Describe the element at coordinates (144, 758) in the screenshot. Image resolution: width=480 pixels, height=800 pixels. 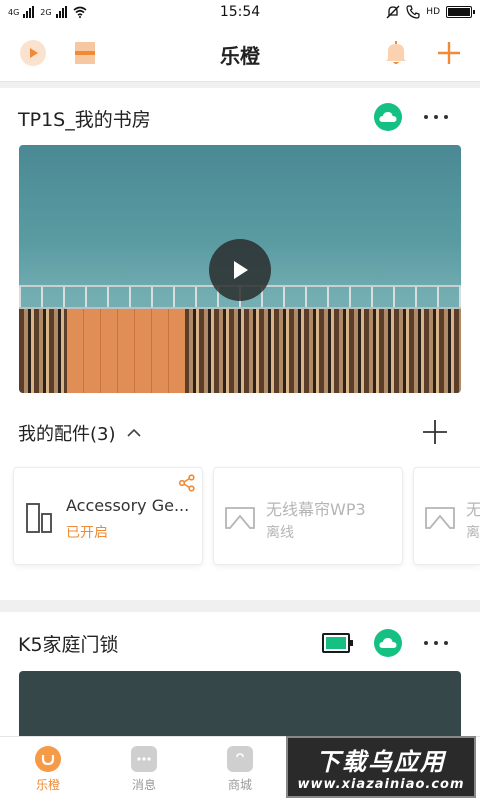
I see `message-icon` at that location.